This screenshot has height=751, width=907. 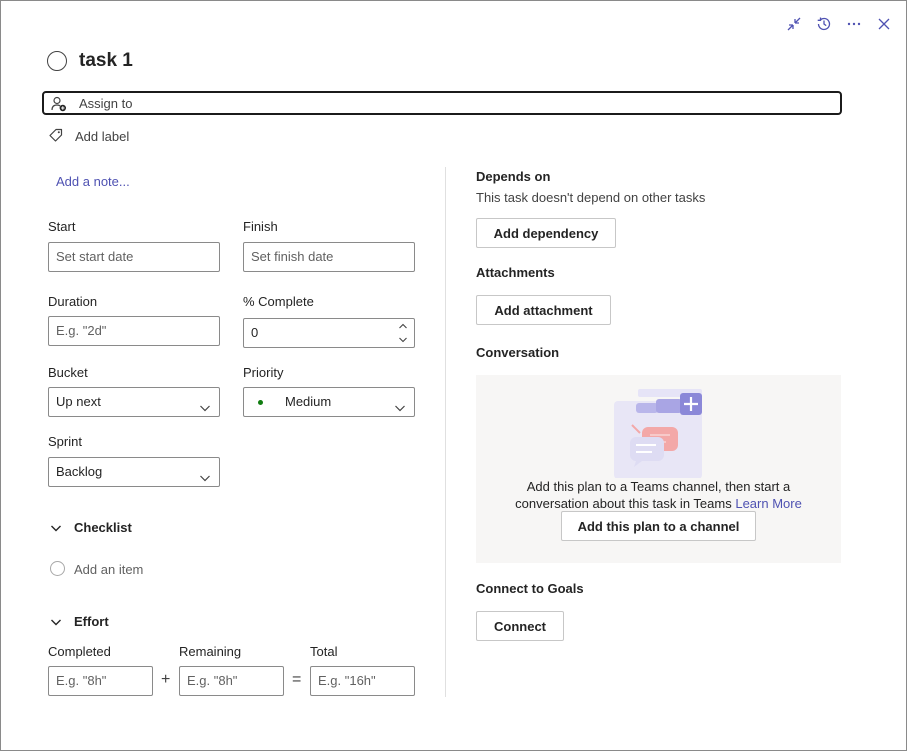 I want to click on start-label: Start, so click(x=62, y=226).